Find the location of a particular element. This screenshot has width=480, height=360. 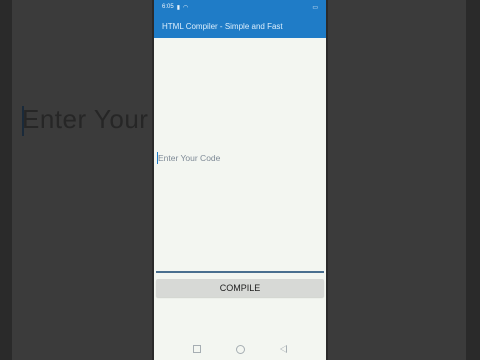

battery-icon: ▭ is located at coordinates (315, 7).